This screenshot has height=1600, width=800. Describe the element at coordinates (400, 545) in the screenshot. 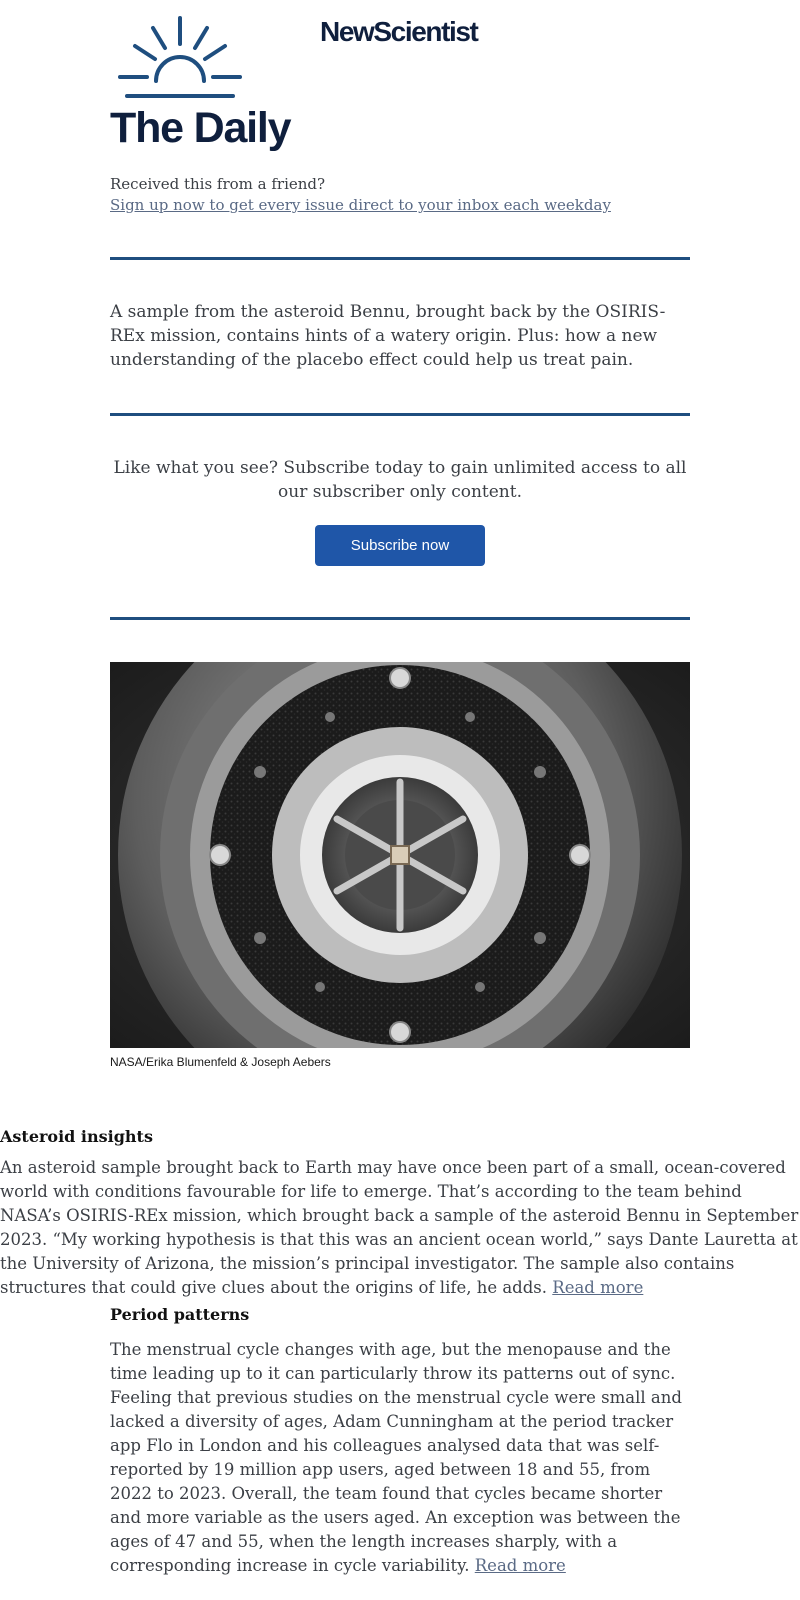

I see `subscribe-now-button: Subscribe now` at that location.